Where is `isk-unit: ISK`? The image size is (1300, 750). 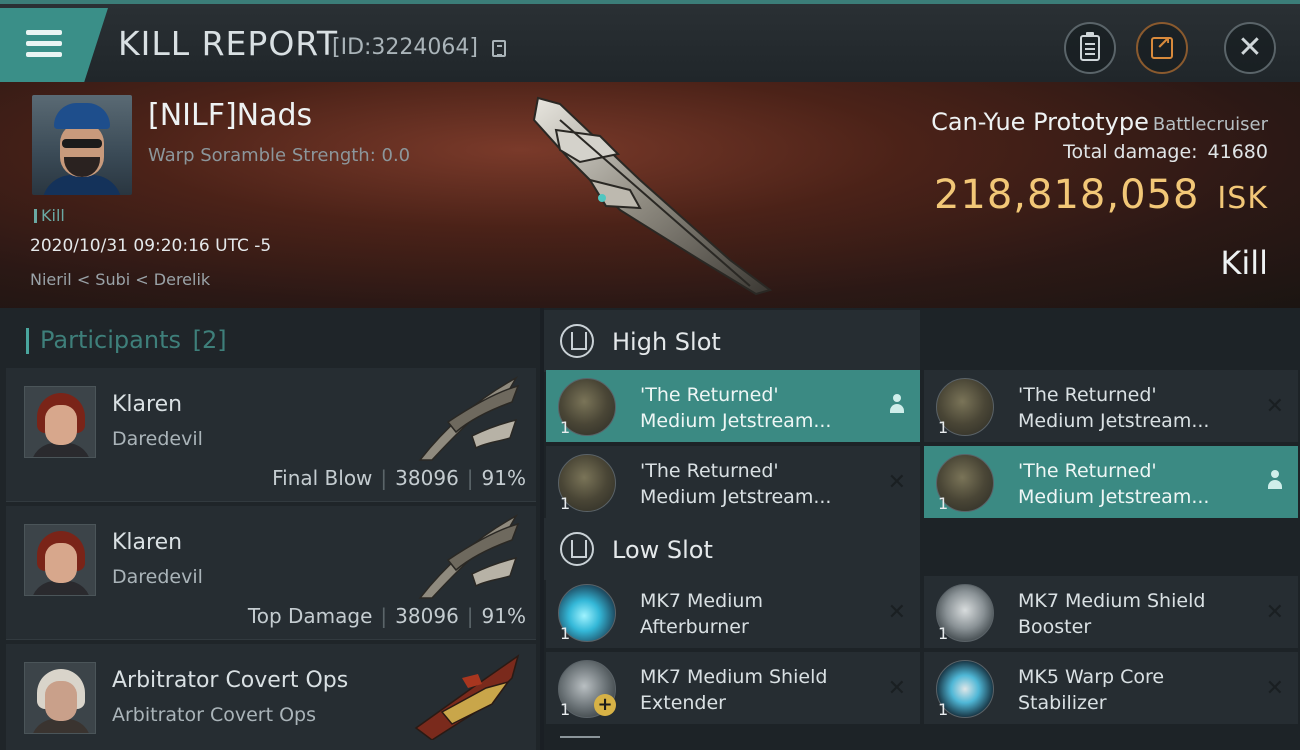
isk-unit: ISK is located at coordinates (1242, 198).